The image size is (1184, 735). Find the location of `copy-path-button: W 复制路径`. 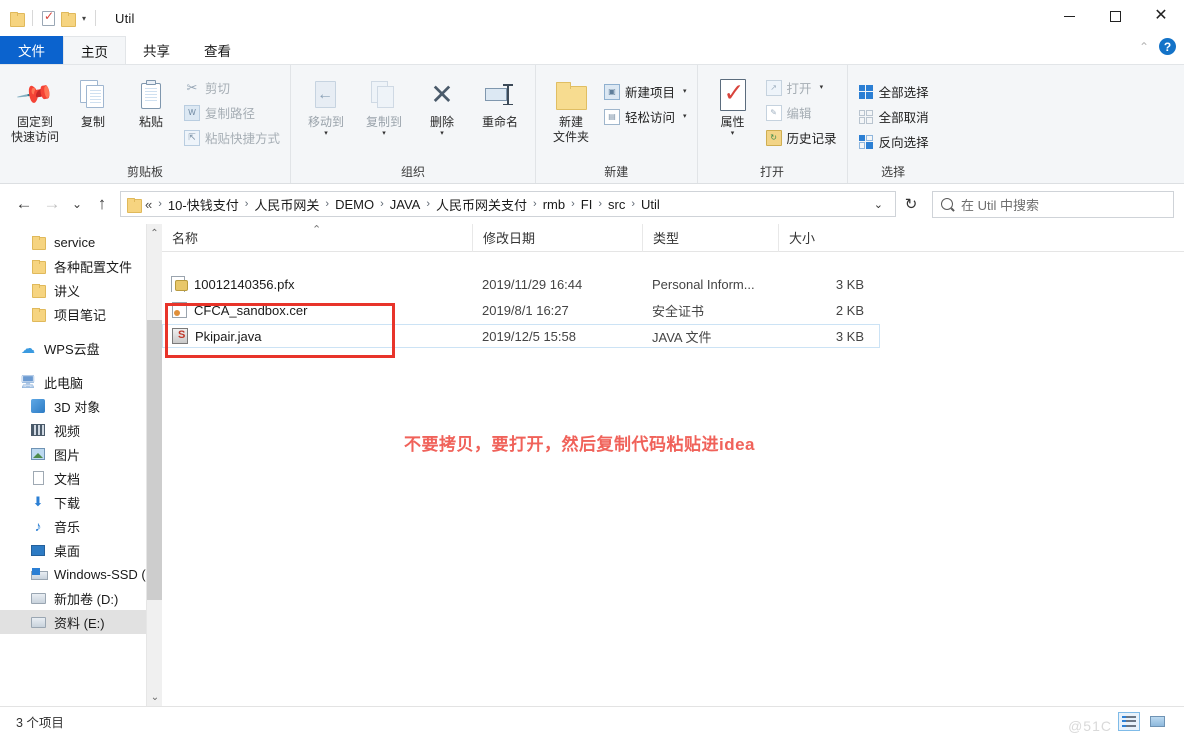

copy-path-button: W 复制路径 is located at coordinates (232, 112).